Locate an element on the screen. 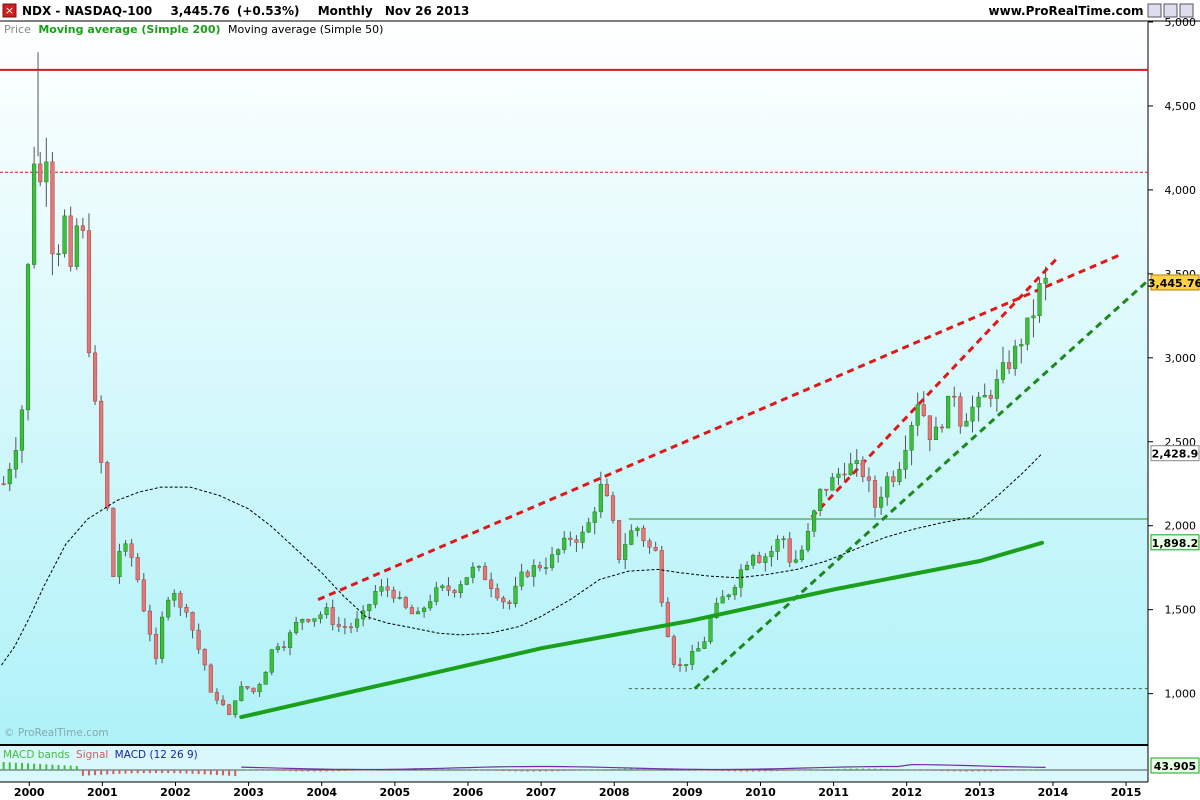 The height and width of the screenshot is (800, 1200). x-tick-label: 2003 is located at coordinates (248, 792).